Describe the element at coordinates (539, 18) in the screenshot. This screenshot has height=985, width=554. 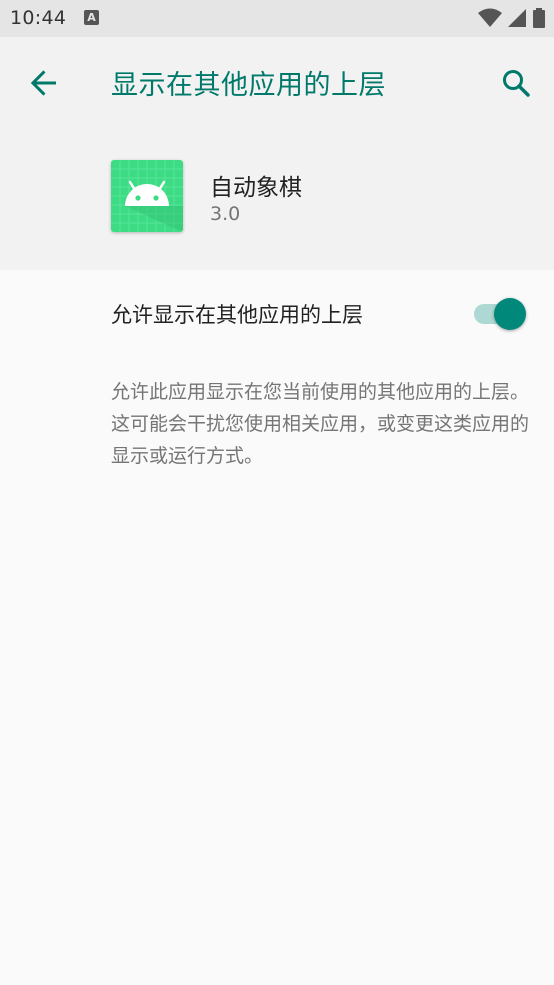
I see `battery-icon` at that location.